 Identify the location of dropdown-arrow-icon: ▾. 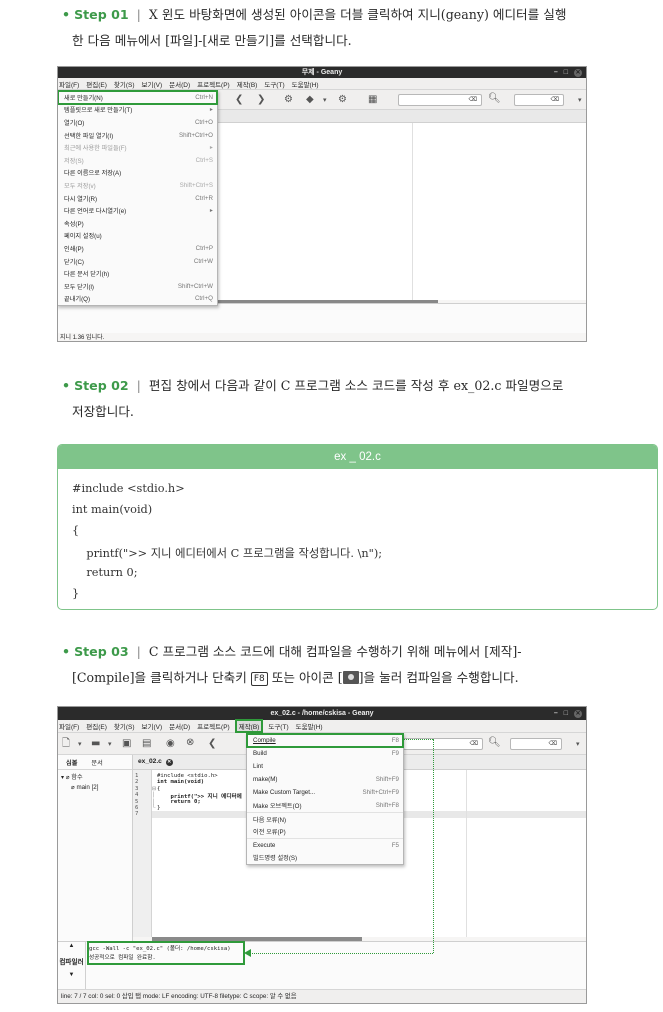
(325, 100).